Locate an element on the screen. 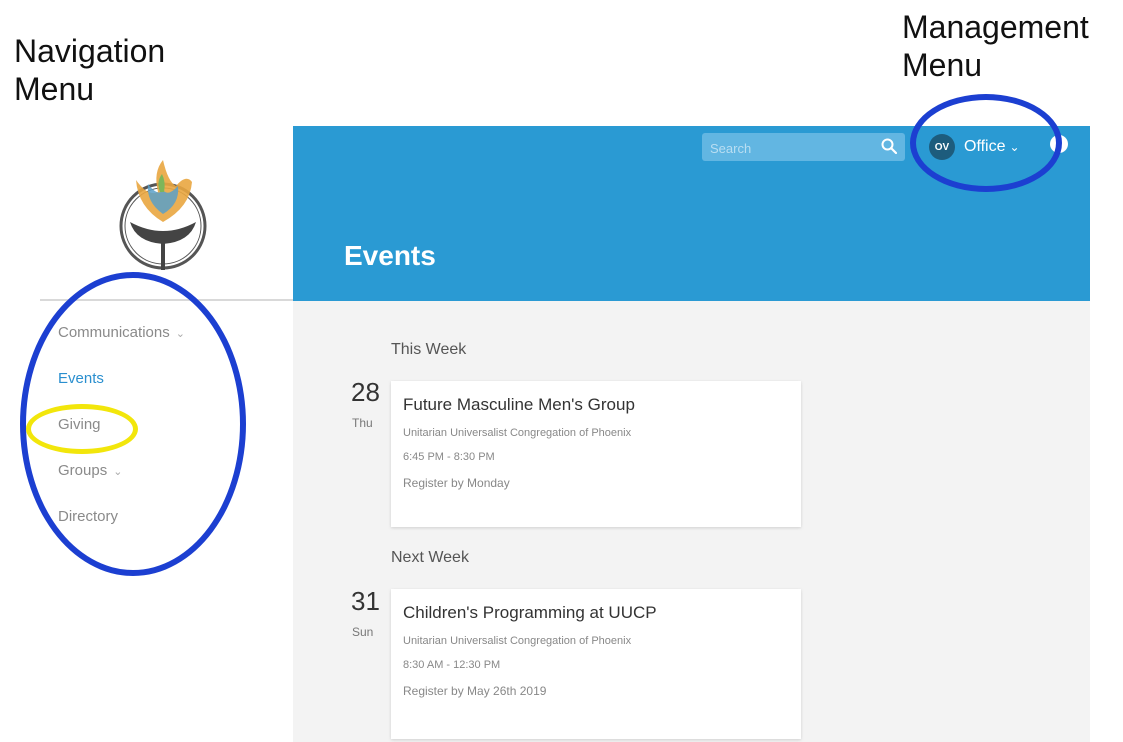 The width and height of the screenshot is (1123, 742). event-date-day: Thu is located at coordinates (362, 423).